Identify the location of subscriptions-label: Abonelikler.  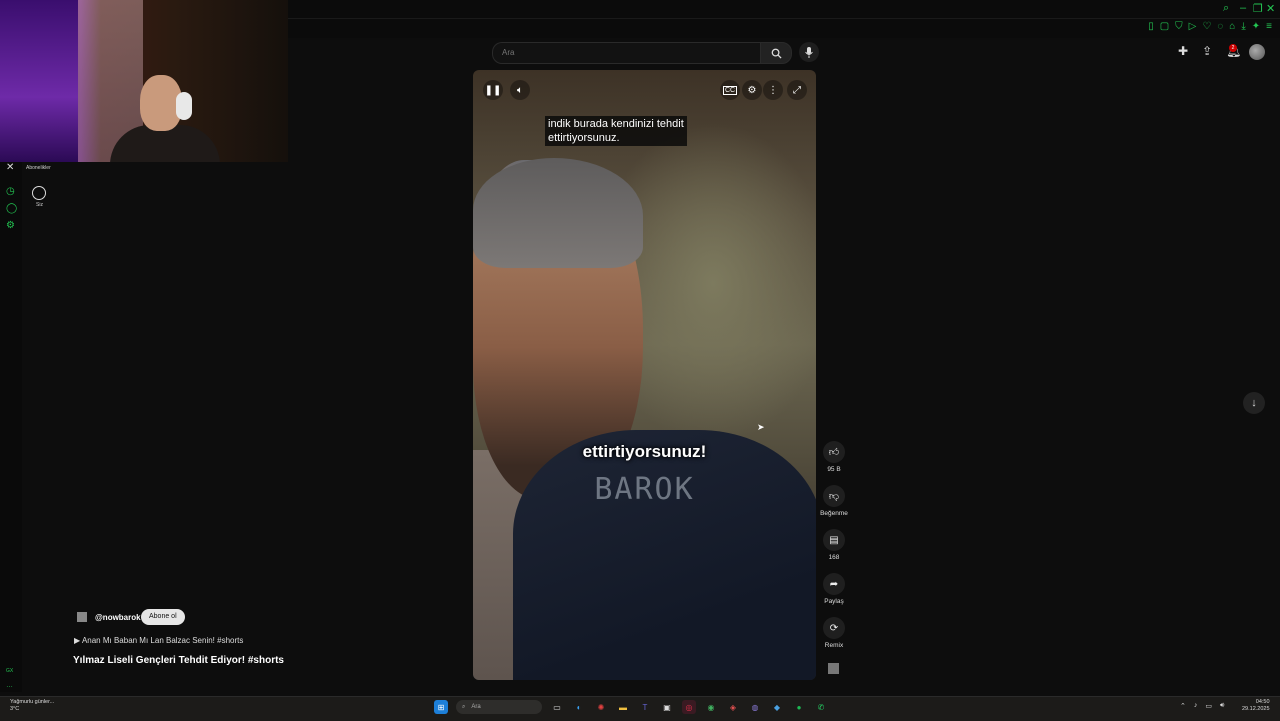
(38, 168).